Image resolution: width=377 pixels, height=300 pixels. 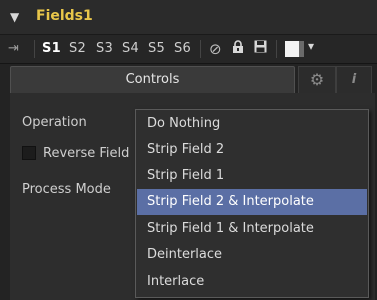 I want to click on slot-s4: S4, so click(x=130, y=48).